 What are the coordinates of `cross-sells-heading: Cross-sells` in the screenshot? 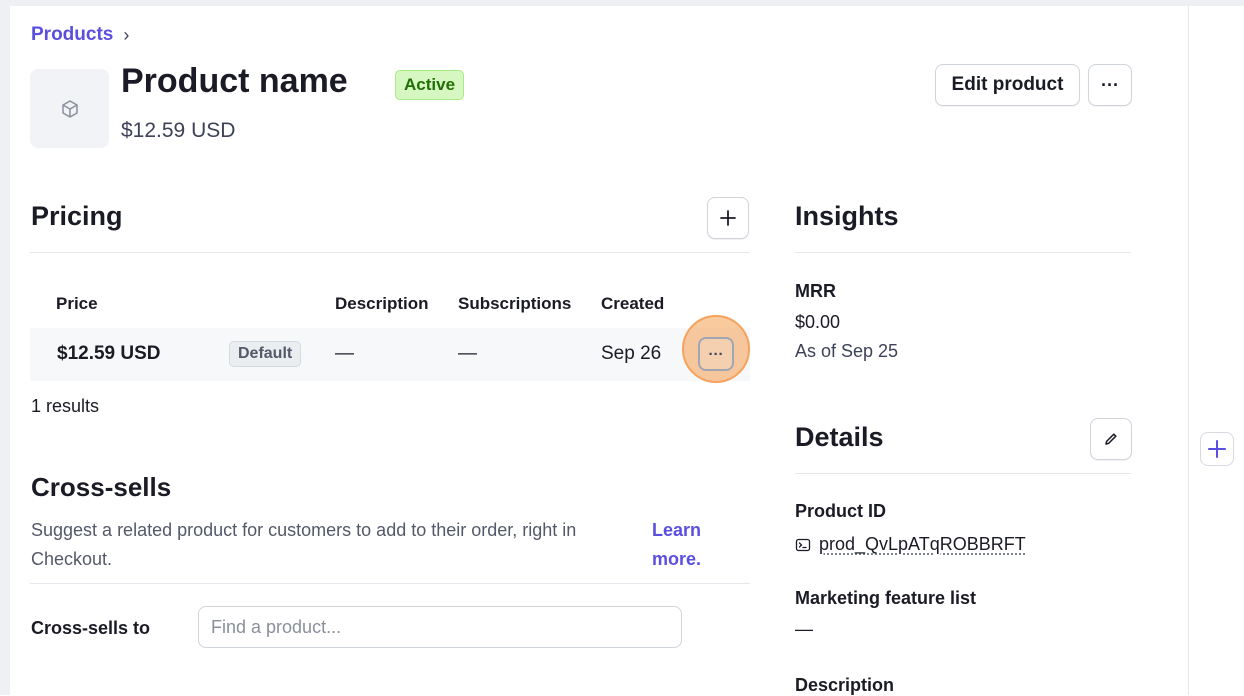 It's located at (101, 487).